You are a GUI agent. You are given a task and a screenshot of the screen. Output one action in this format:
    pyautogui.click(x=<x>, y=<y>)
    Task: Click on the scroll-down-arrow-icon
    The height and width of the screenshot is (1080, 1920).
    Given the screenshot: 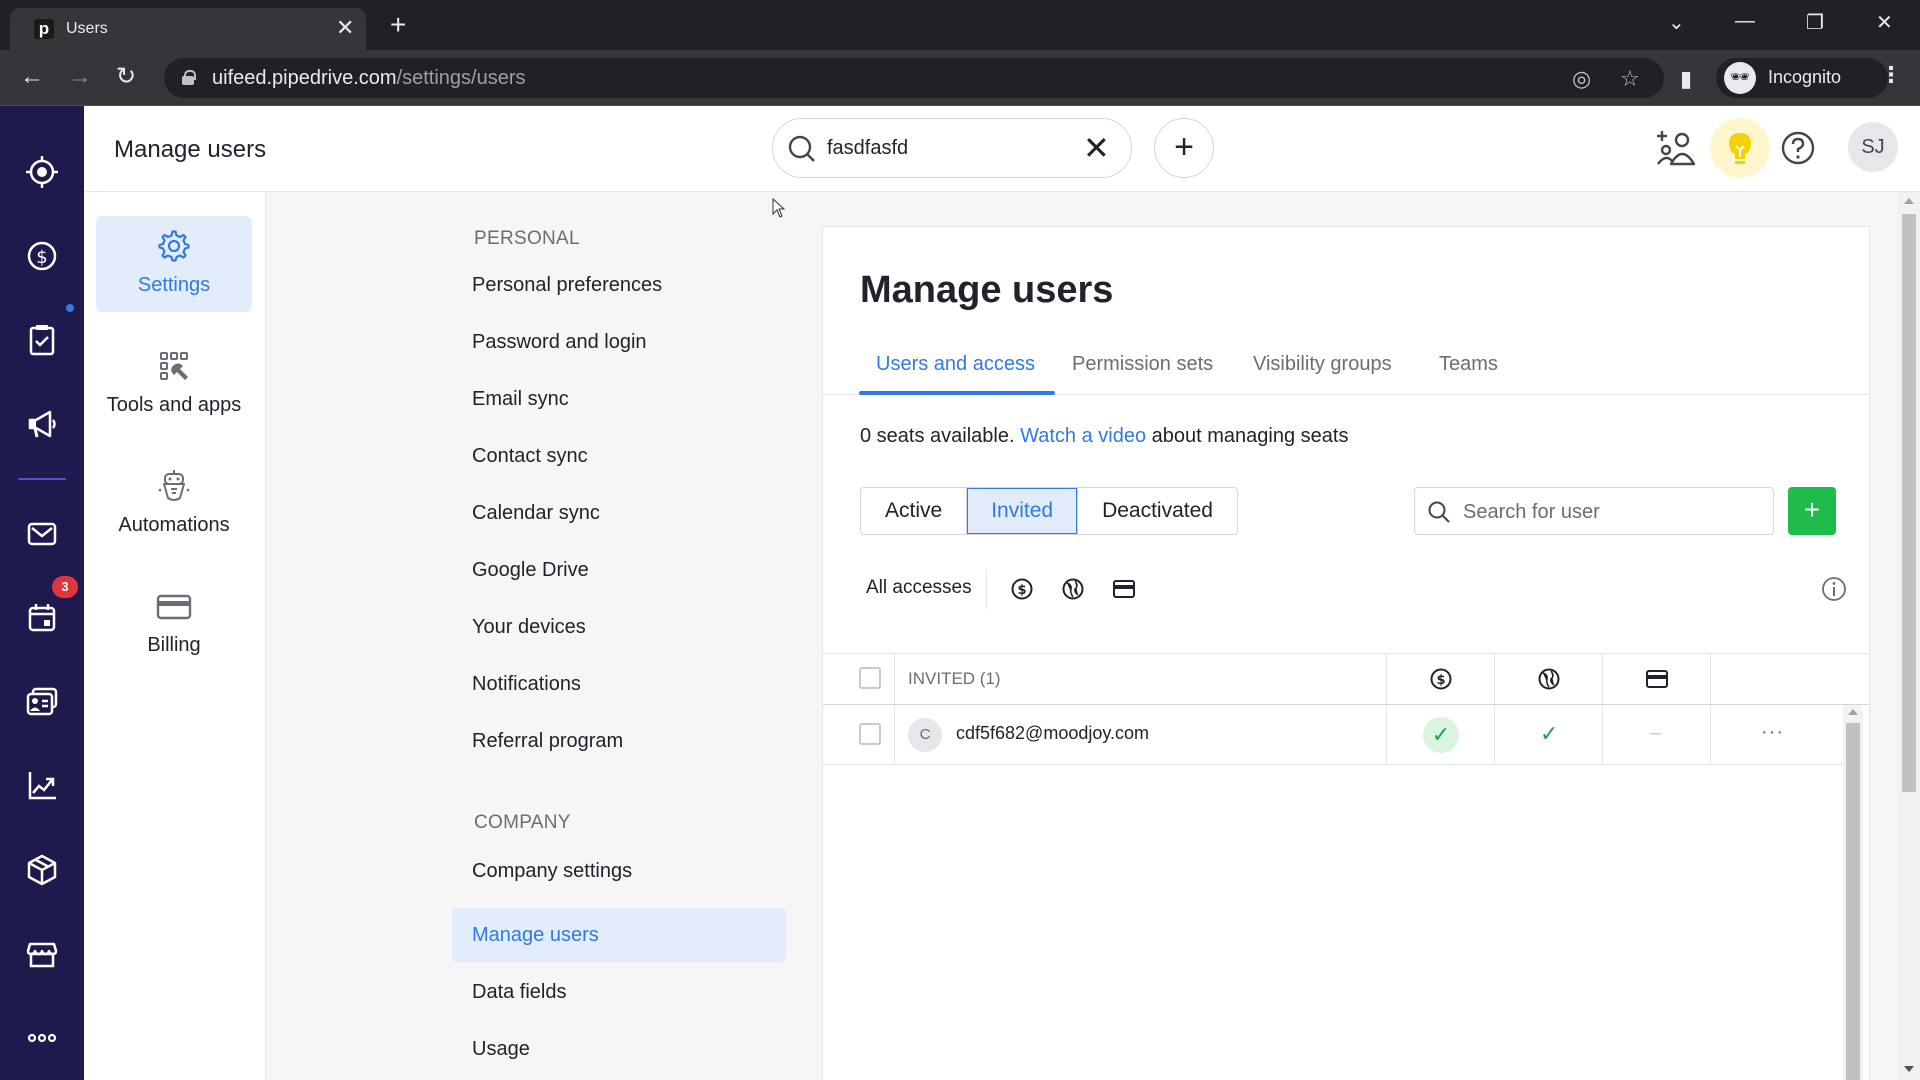 What is the action you would take?
    pyautogui.click(x=1909, y=1069)
    